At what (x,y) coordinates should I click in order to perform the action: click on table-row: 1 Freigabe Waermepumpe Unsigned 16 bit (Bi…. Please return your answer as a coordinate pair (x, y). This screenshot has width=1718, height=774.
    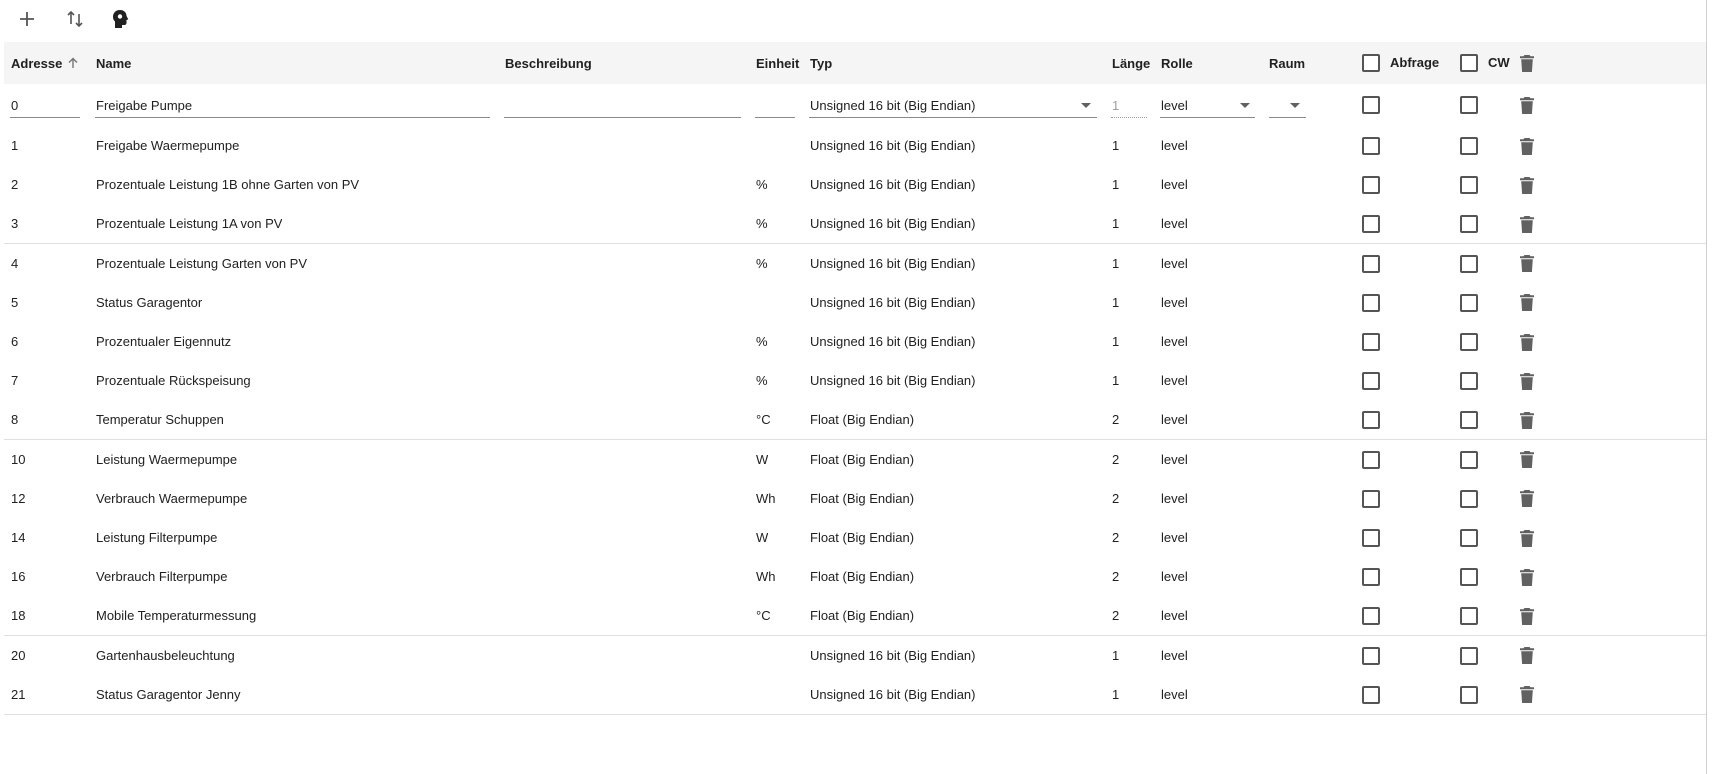
    Looking at the image, I should click on (855, 146).